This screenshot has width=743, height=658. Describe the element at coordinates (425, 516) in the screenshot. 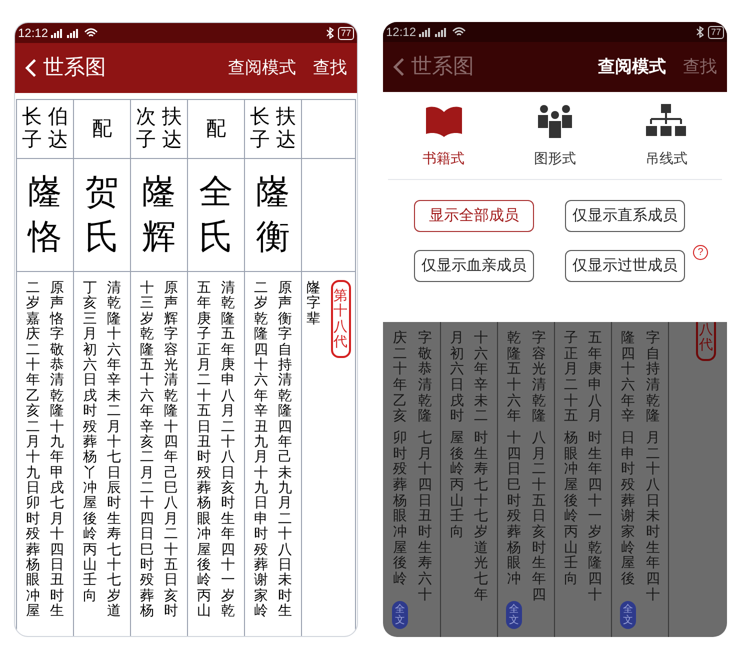

I see `bio-text: 七月十四日丑时生寿六十` at that location.